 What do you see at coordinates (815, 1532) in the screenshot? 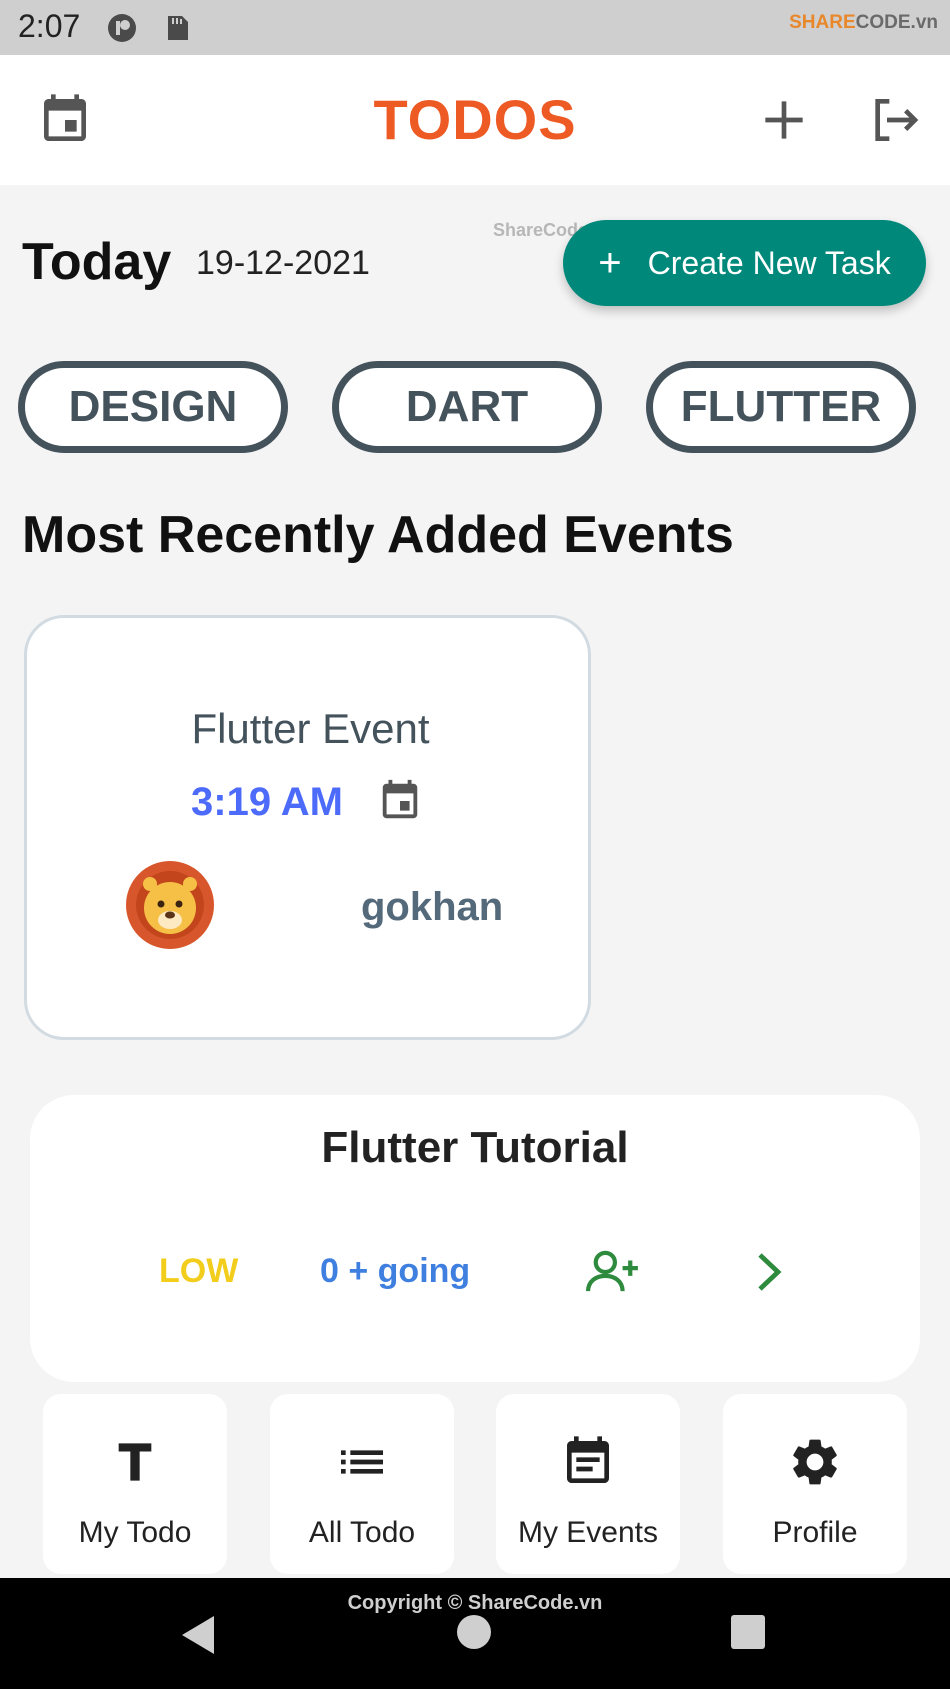
I see `nav-label: Profile` at bounding box center [815, 1532].